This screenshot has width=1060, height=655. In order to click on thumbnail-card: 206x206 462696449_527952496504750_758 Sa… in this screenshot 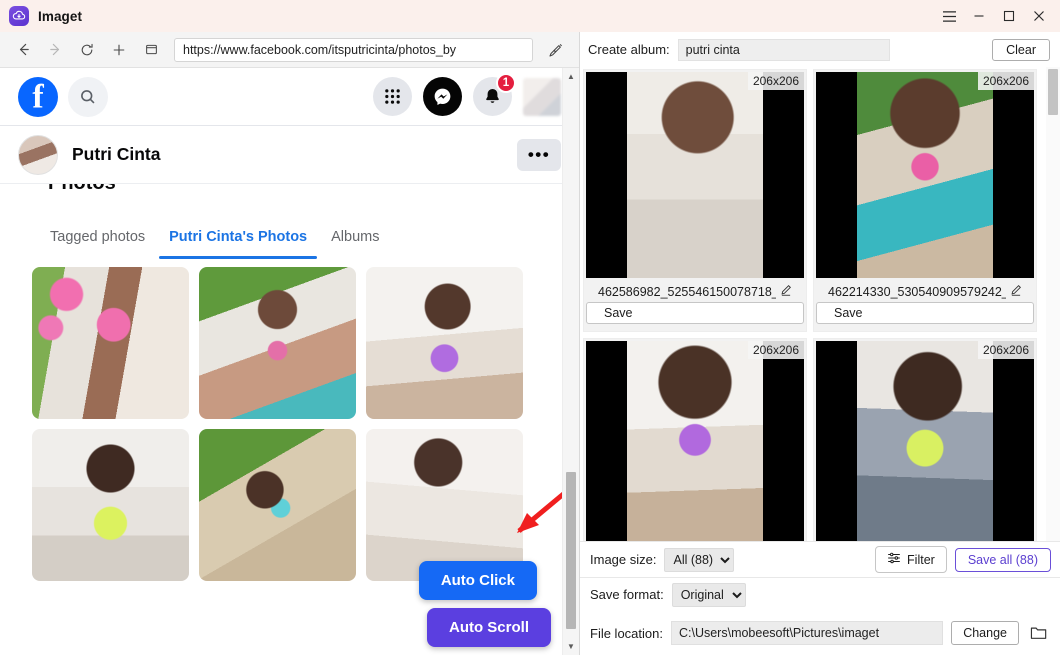, I will do `click(925, 439)`.